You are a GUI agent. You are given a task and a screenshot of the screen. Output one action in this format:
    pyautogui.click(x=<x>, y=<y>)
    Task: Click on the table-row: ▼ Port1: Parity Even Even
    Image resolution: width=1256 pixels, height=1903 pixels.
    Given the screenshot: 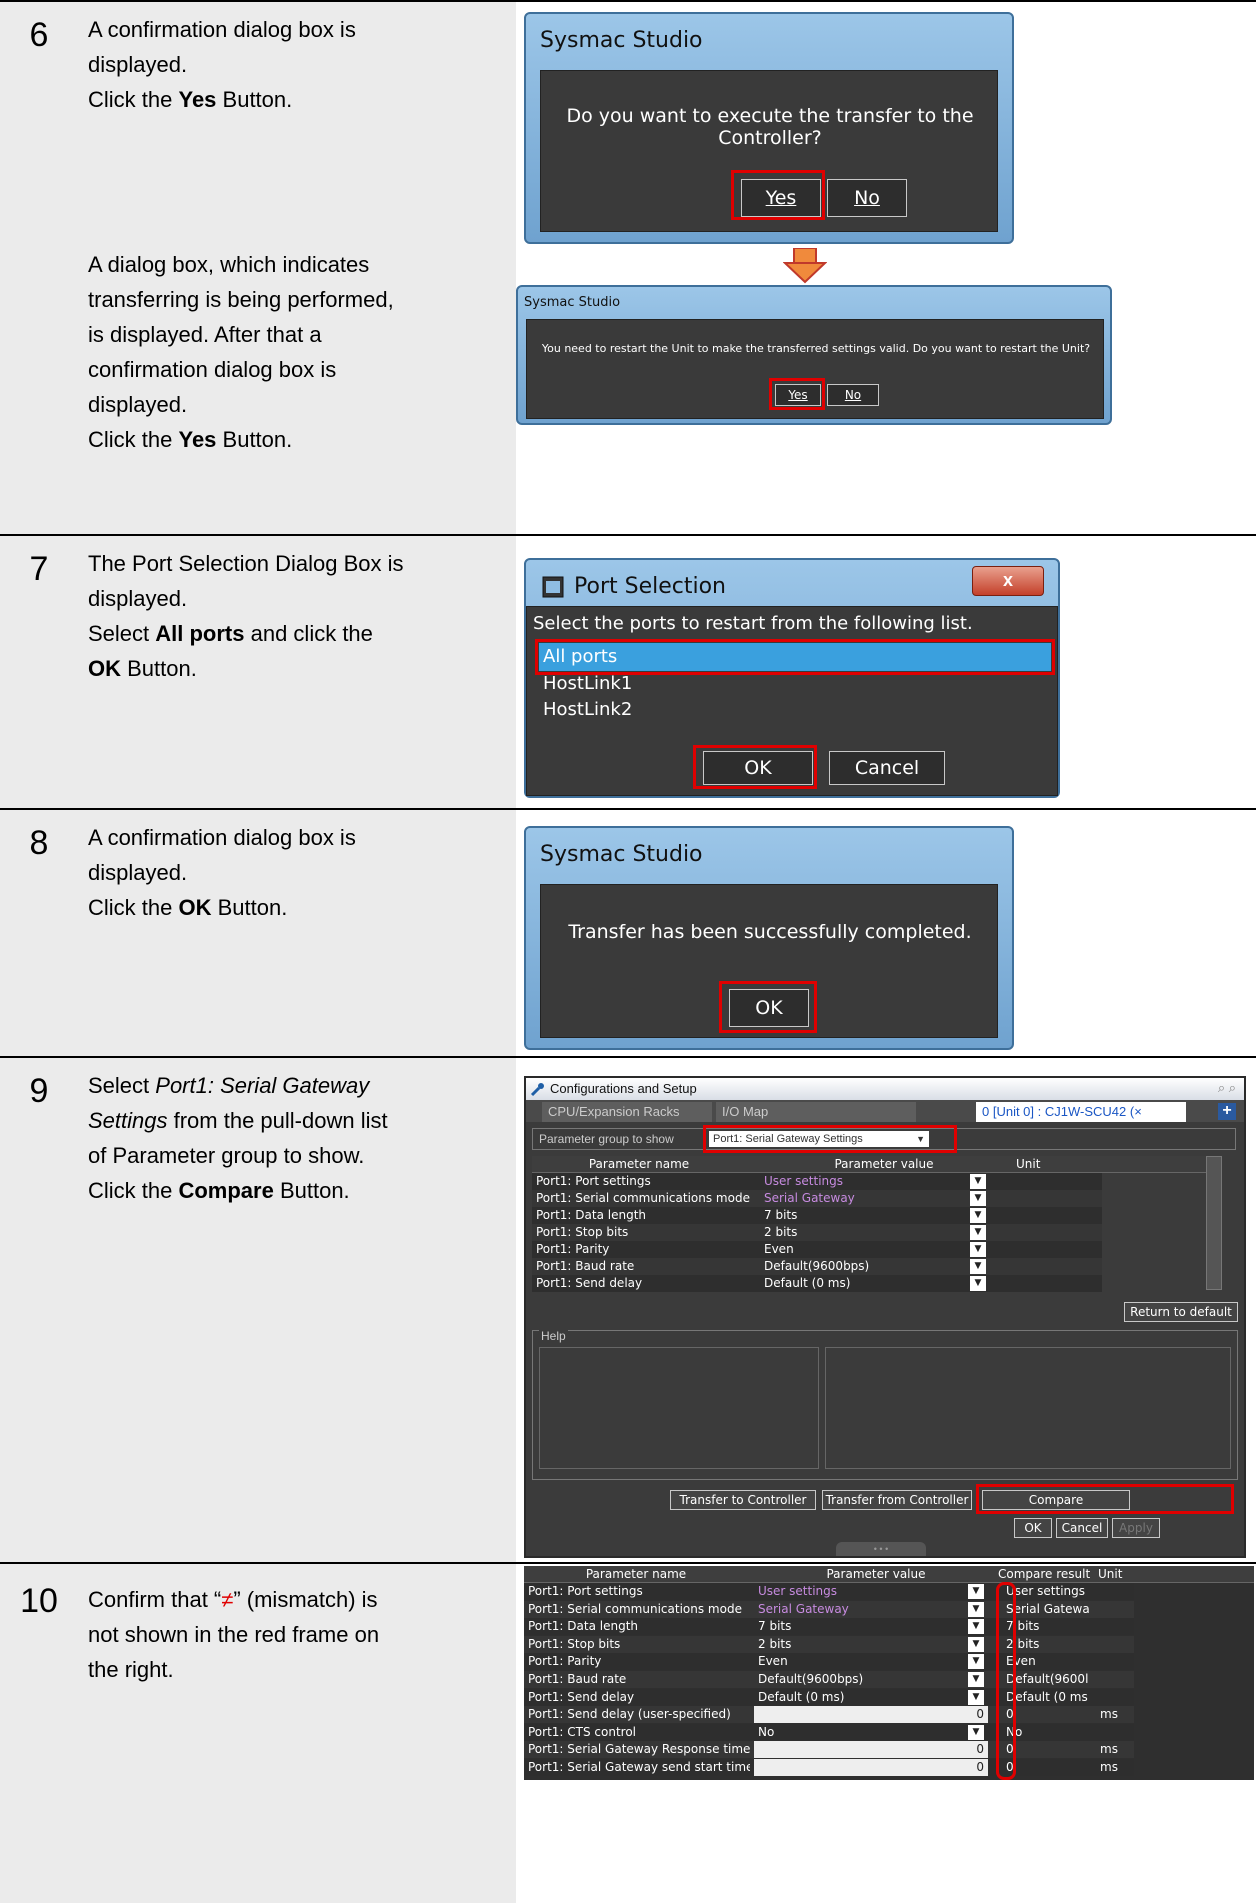 What is the action you would take?
    pyautogui.click(x=829, y=1662)
    